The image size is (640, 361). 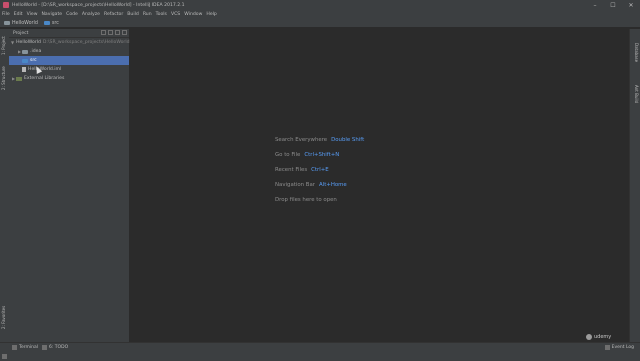 I want to click on collapse-icon, so click(x=110, y=32).